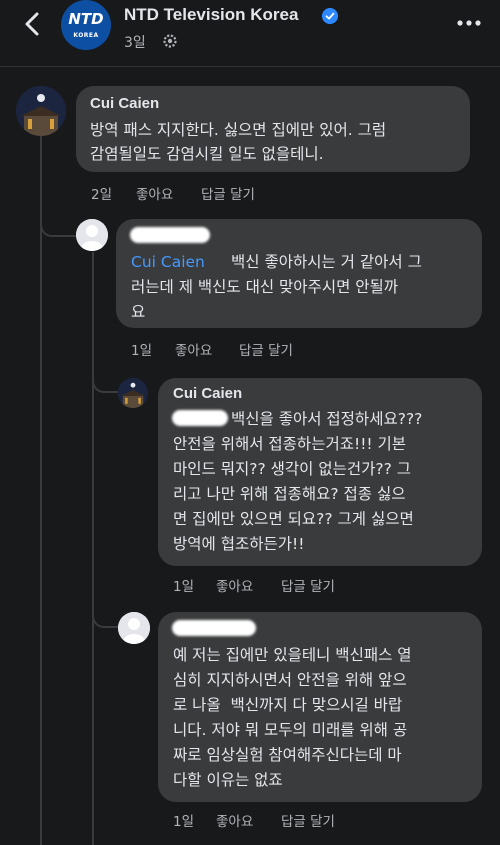  What do you see at coordinates (168, 262) in the screenshot?
I see `mentioned-user-link: Cui Caien` at bounding box center [168, 262].